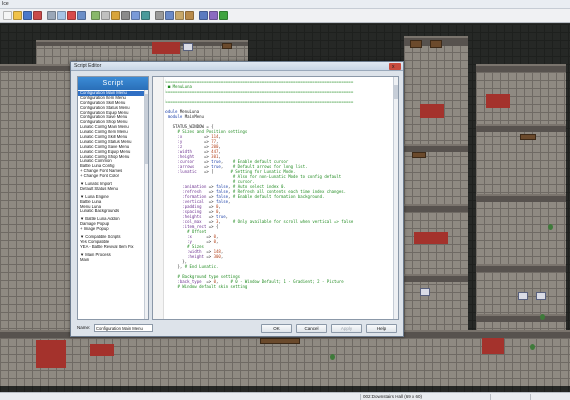  What do you see at coordinates (146, 204) in the screenshot?
I see `script-list-scrollbar` at bounding box center [146, 204].